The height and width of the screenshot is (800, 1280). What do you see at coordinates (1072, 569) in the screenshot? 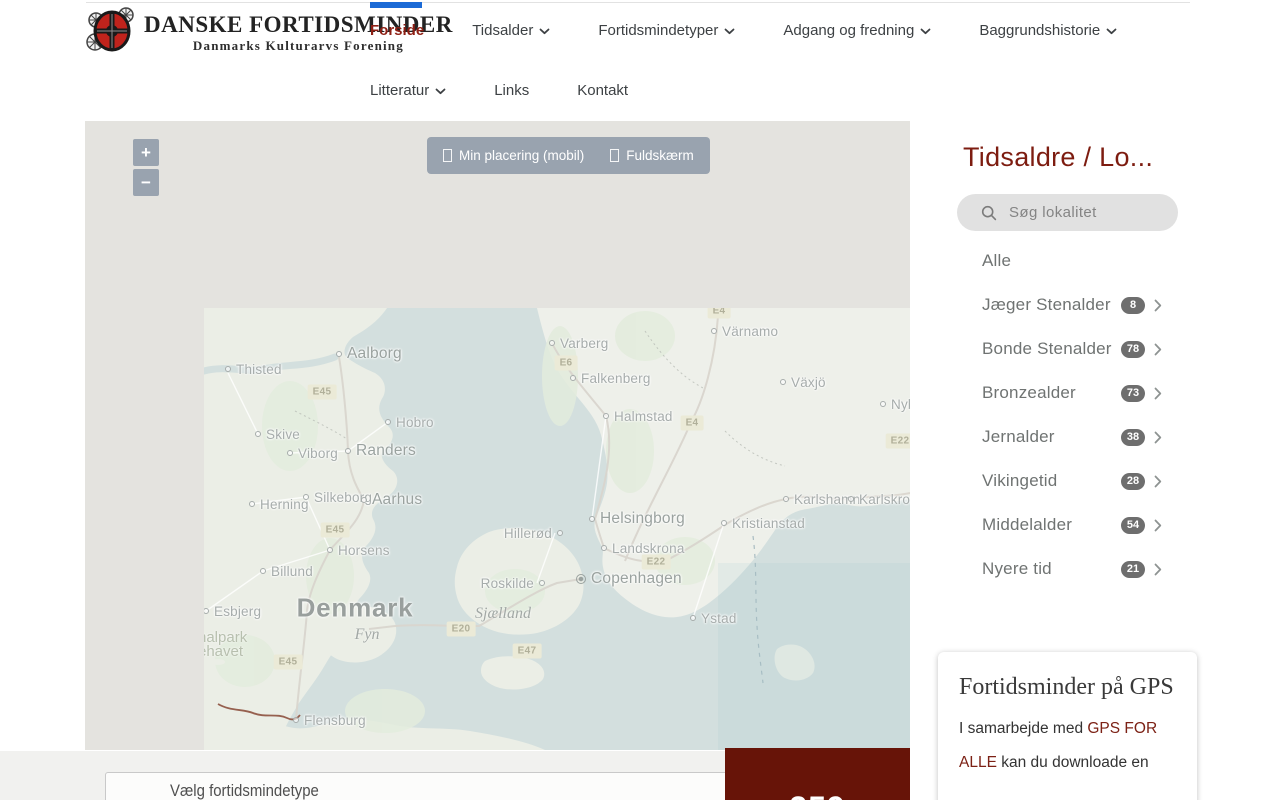
I see `era-item-nyere-tid: Nyere tid 21` at bounding box center [1072, 569].